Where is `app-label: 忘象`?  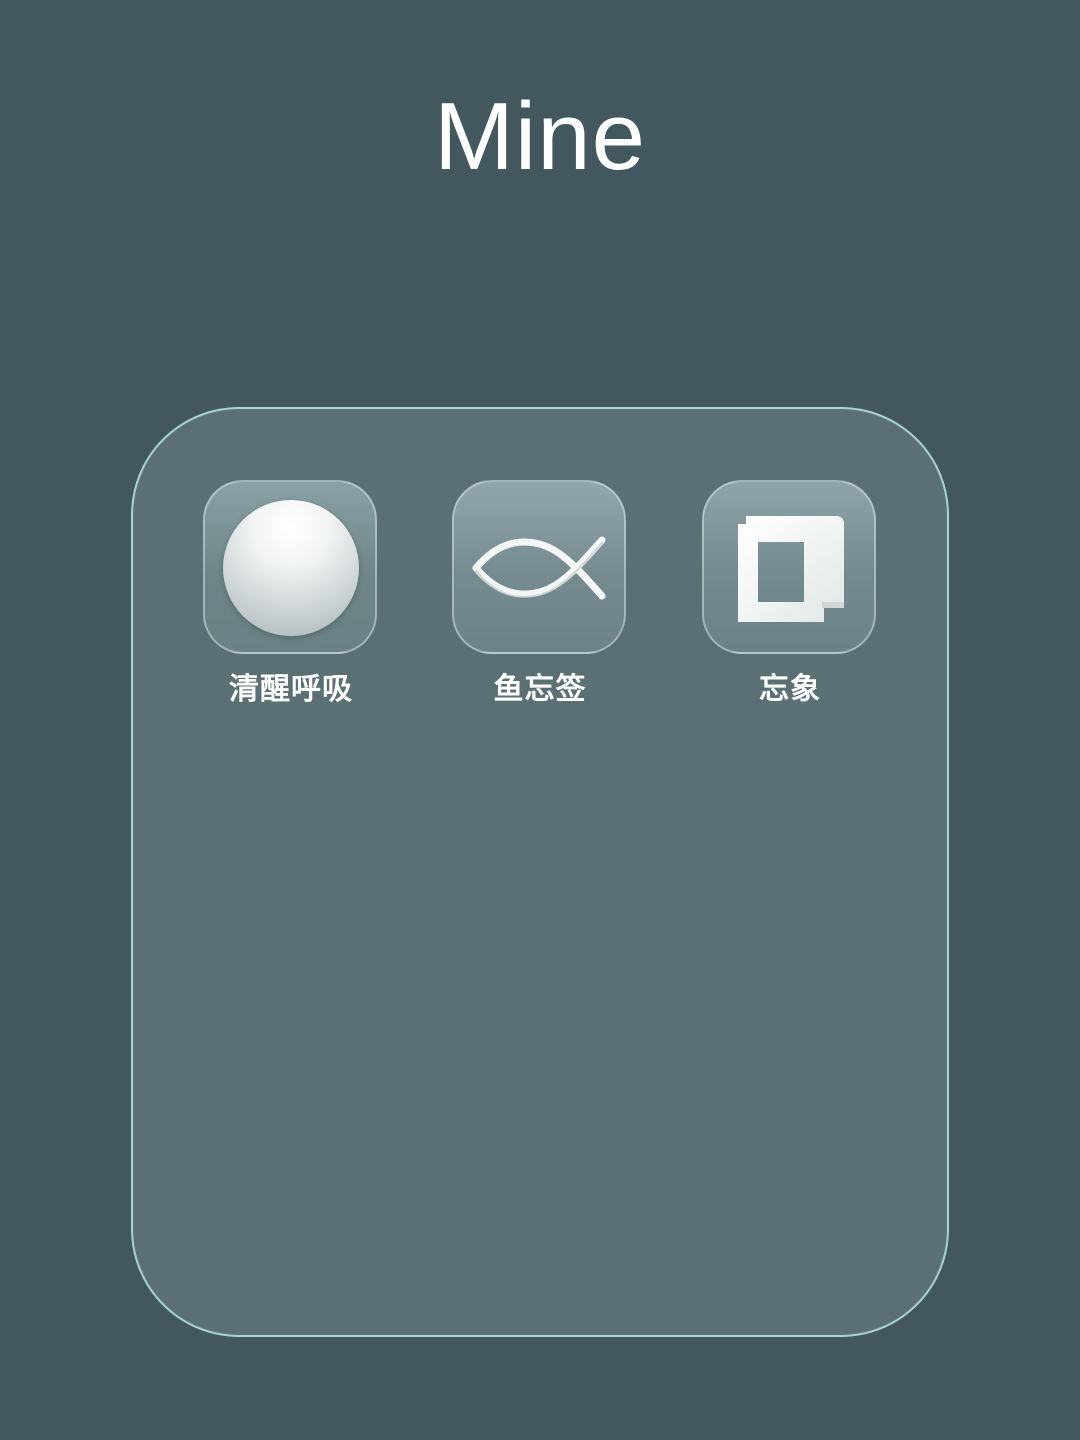 app-label: 忘象 is located at coordinates (790, 689).